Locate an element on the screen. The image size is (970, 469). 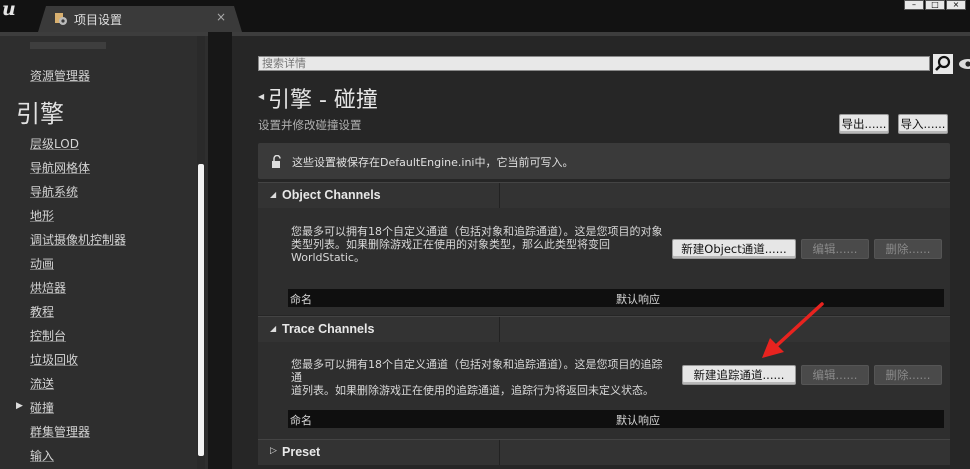
page-title: 引擎 - 碰撞 is located at coordinates (323, 100).